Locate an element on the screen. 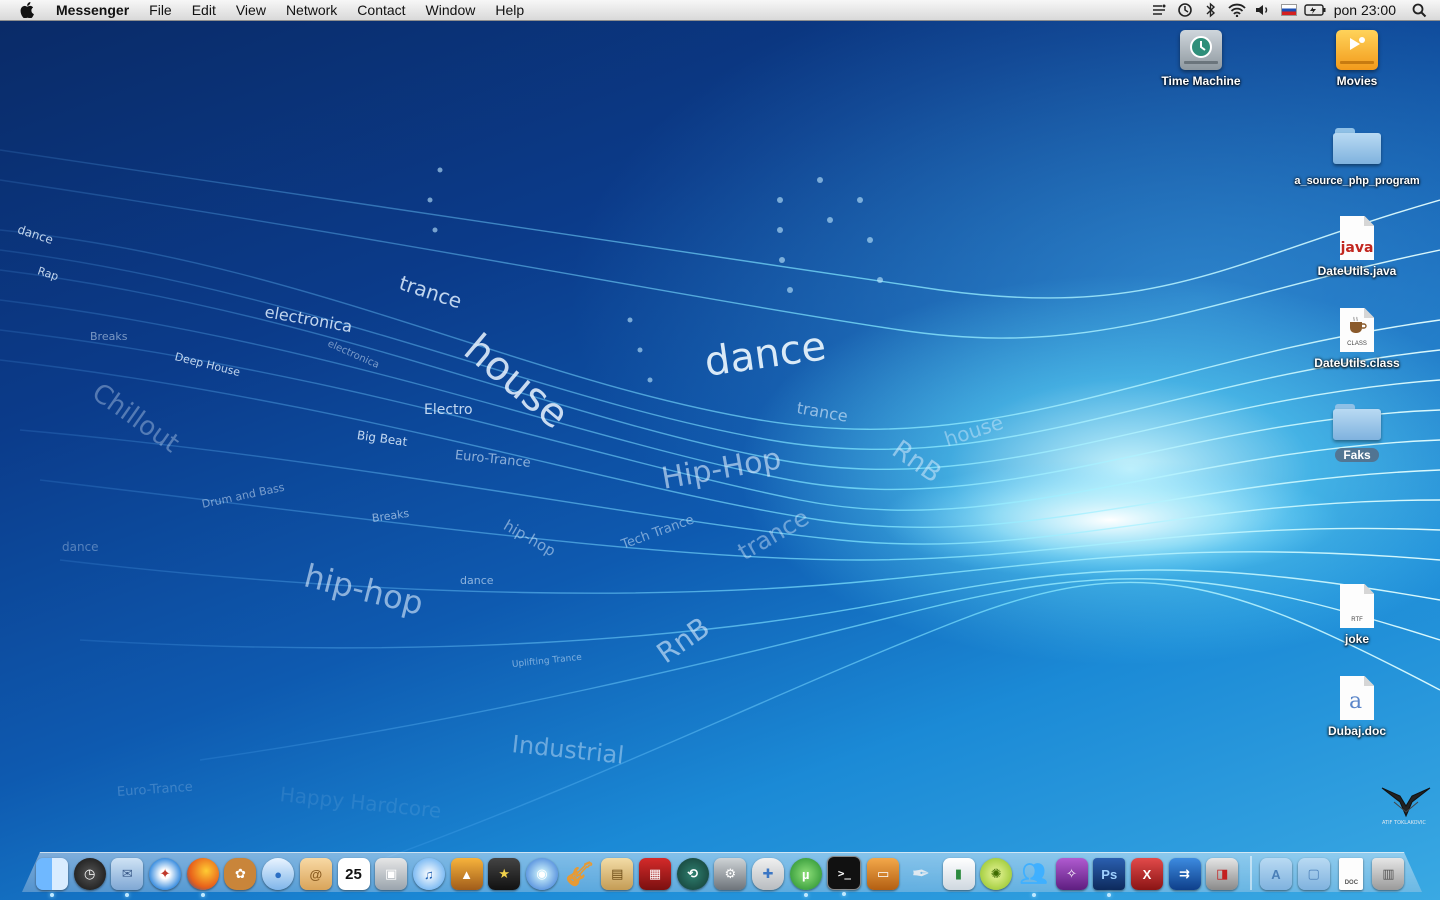  time-machine-menu-icon is located at coordinates (1185, 10).